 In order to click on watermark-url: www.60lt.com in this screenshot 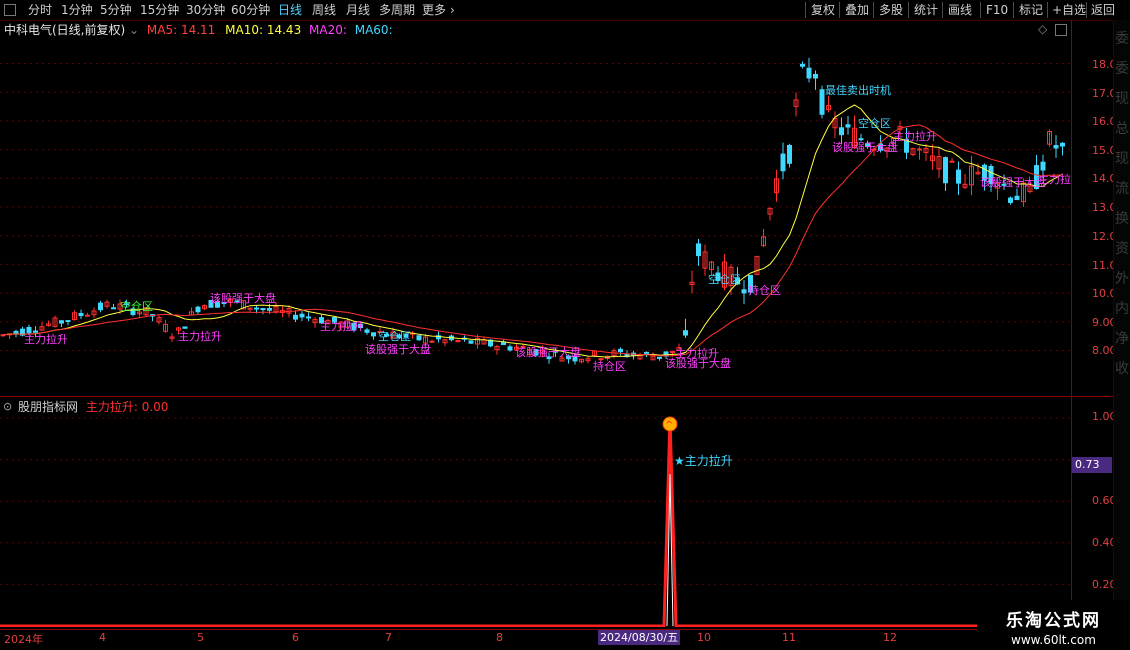, I will do `click(1053, 640)`.